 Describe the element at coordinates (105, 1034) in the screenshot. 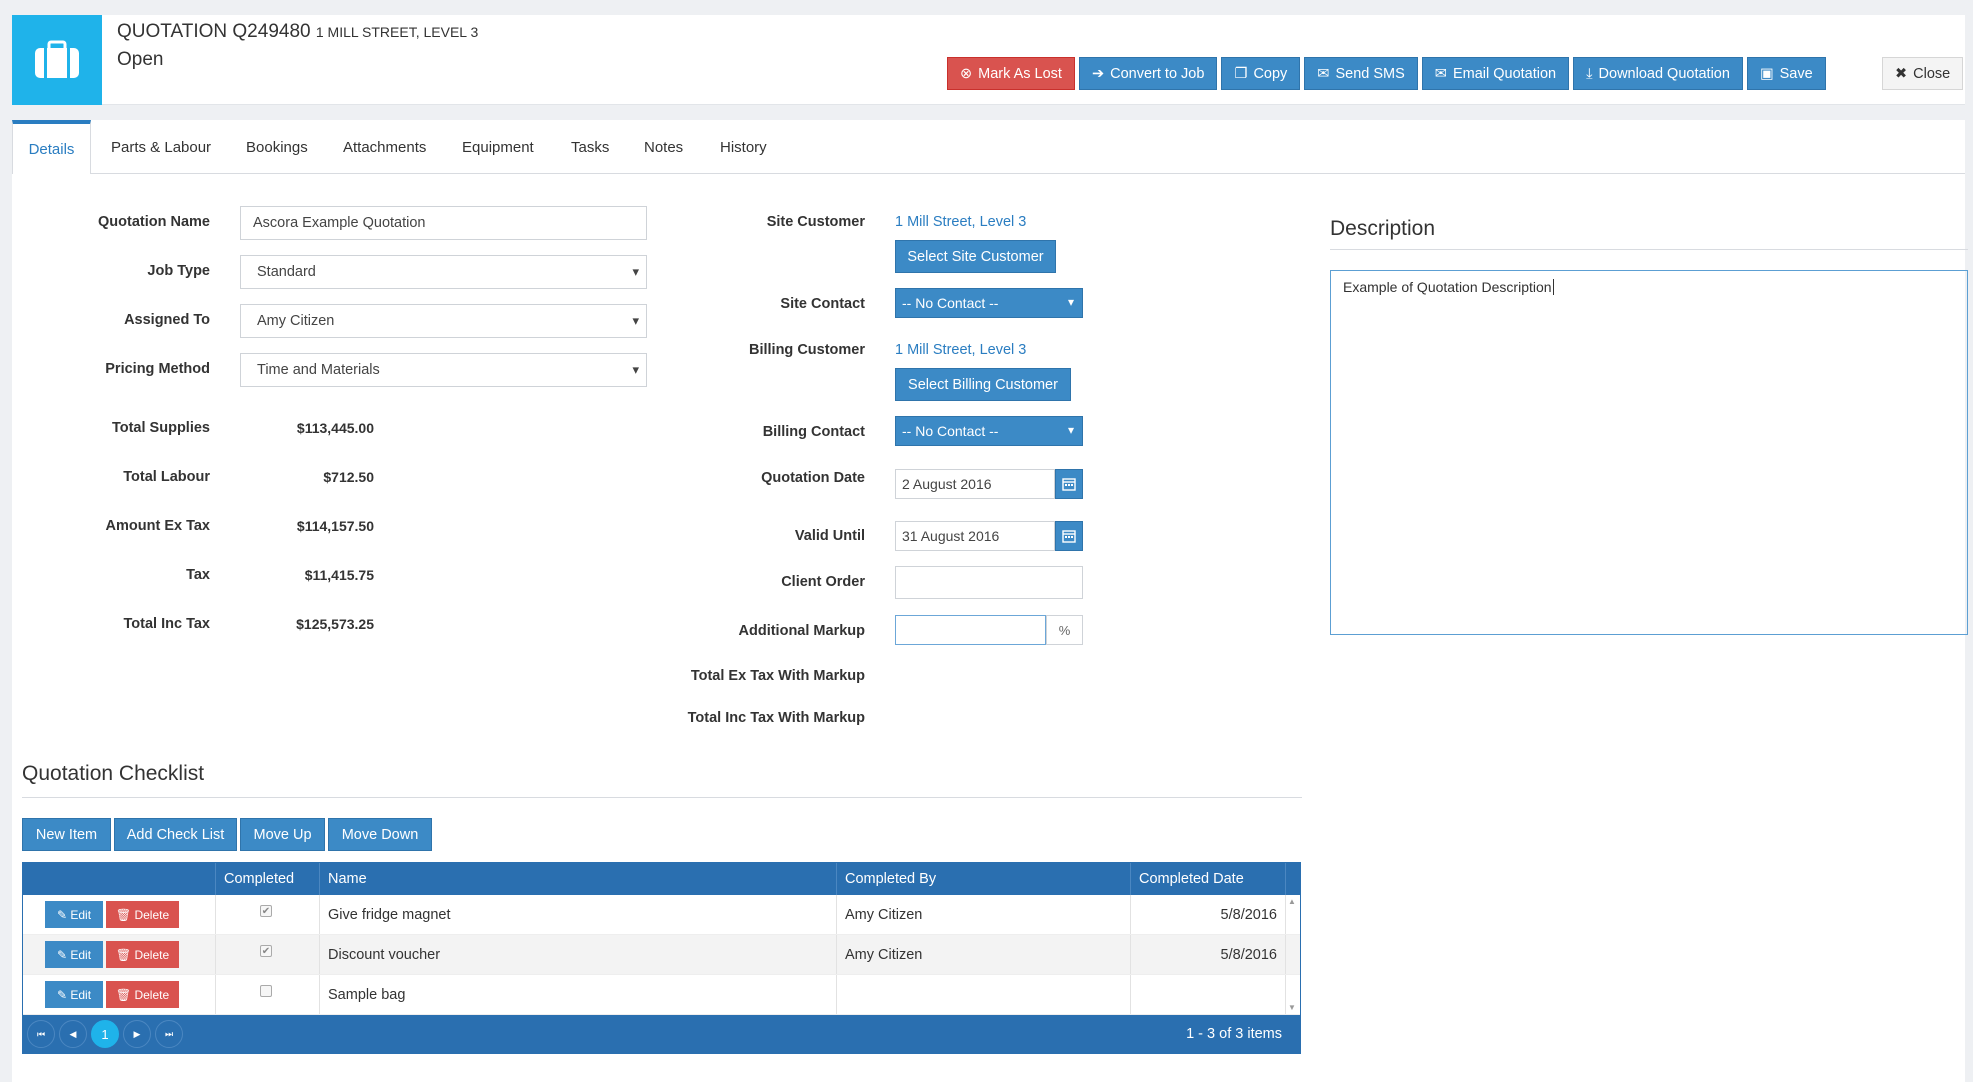

I see `current-page-button: 1` at that location.